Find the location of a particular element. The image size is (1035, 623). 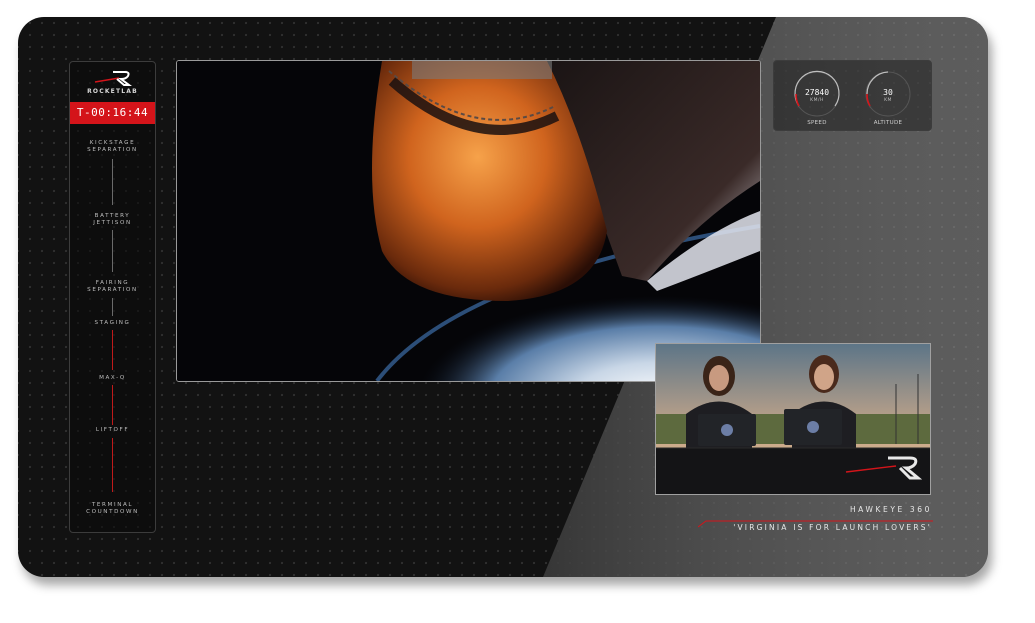

timeline-event-kickstage-separation: KICKSTAGE SEPARATION is located at coordinates (112, 146).